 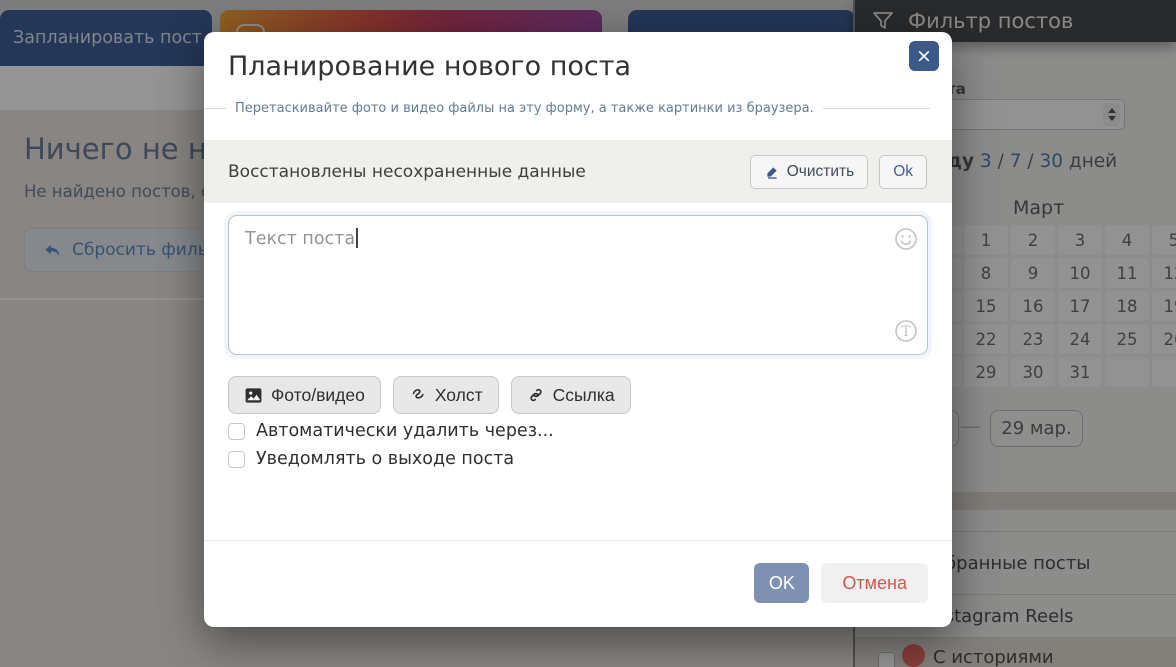 I want to click on photo-video-label: Фото/видео, so click(x=318, y=394).